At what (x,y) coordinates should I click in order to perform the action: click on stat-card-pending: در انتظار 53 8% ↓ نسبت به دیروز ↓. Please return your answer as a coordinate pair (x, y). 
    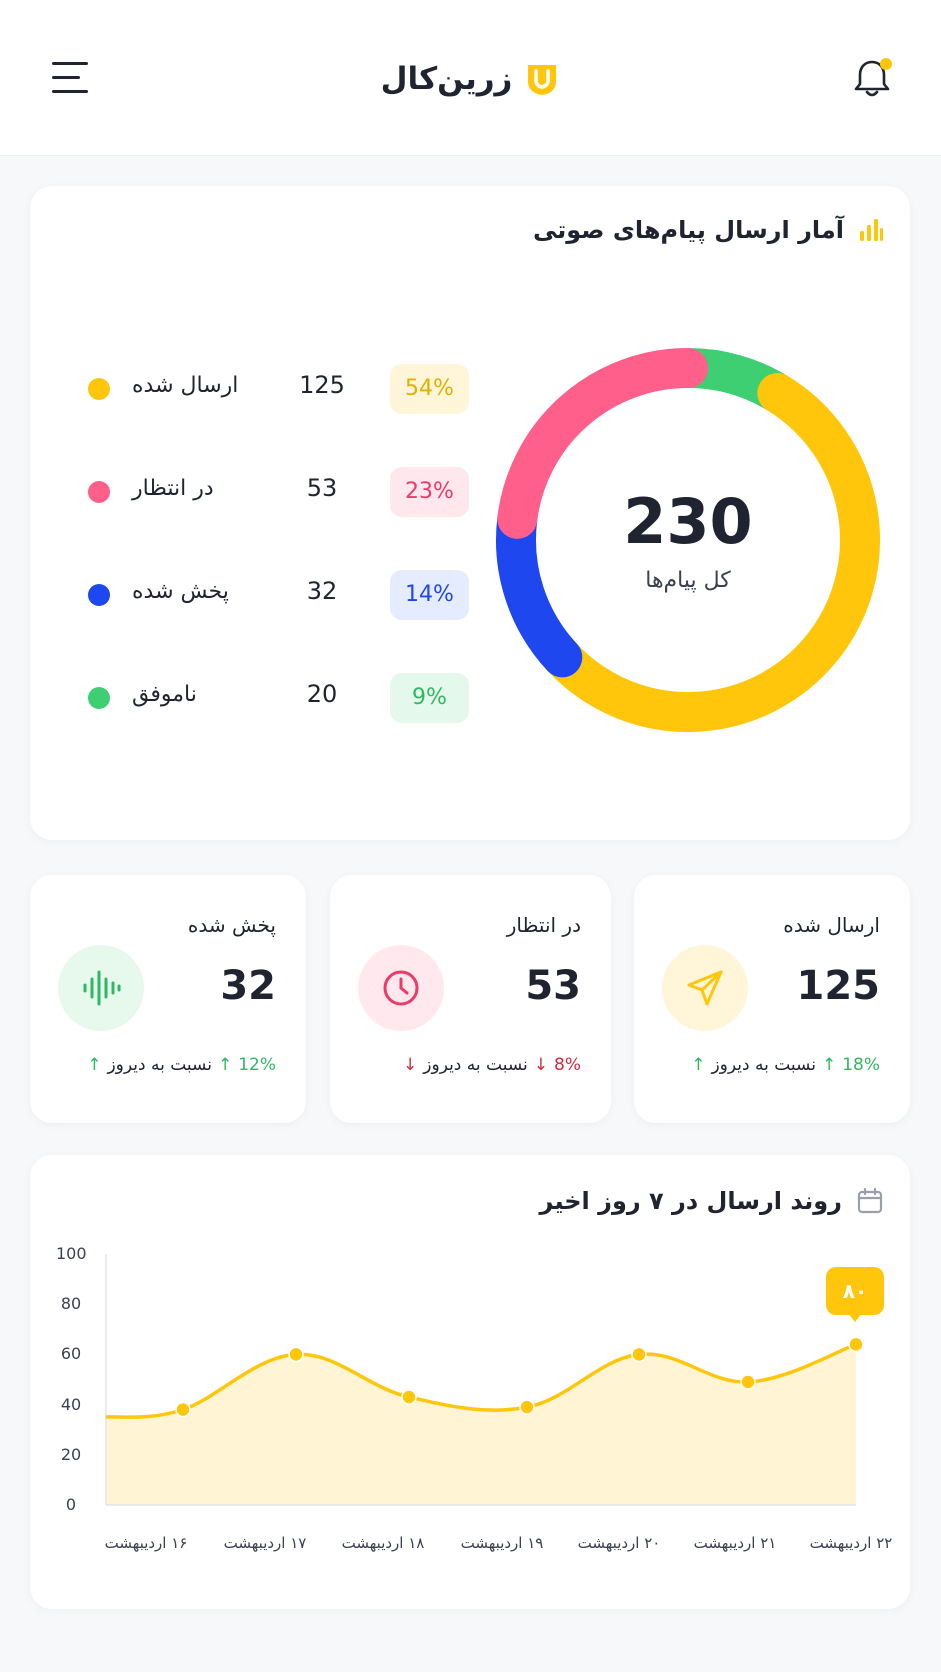
    Looking at the image, I should click on (470, 999).